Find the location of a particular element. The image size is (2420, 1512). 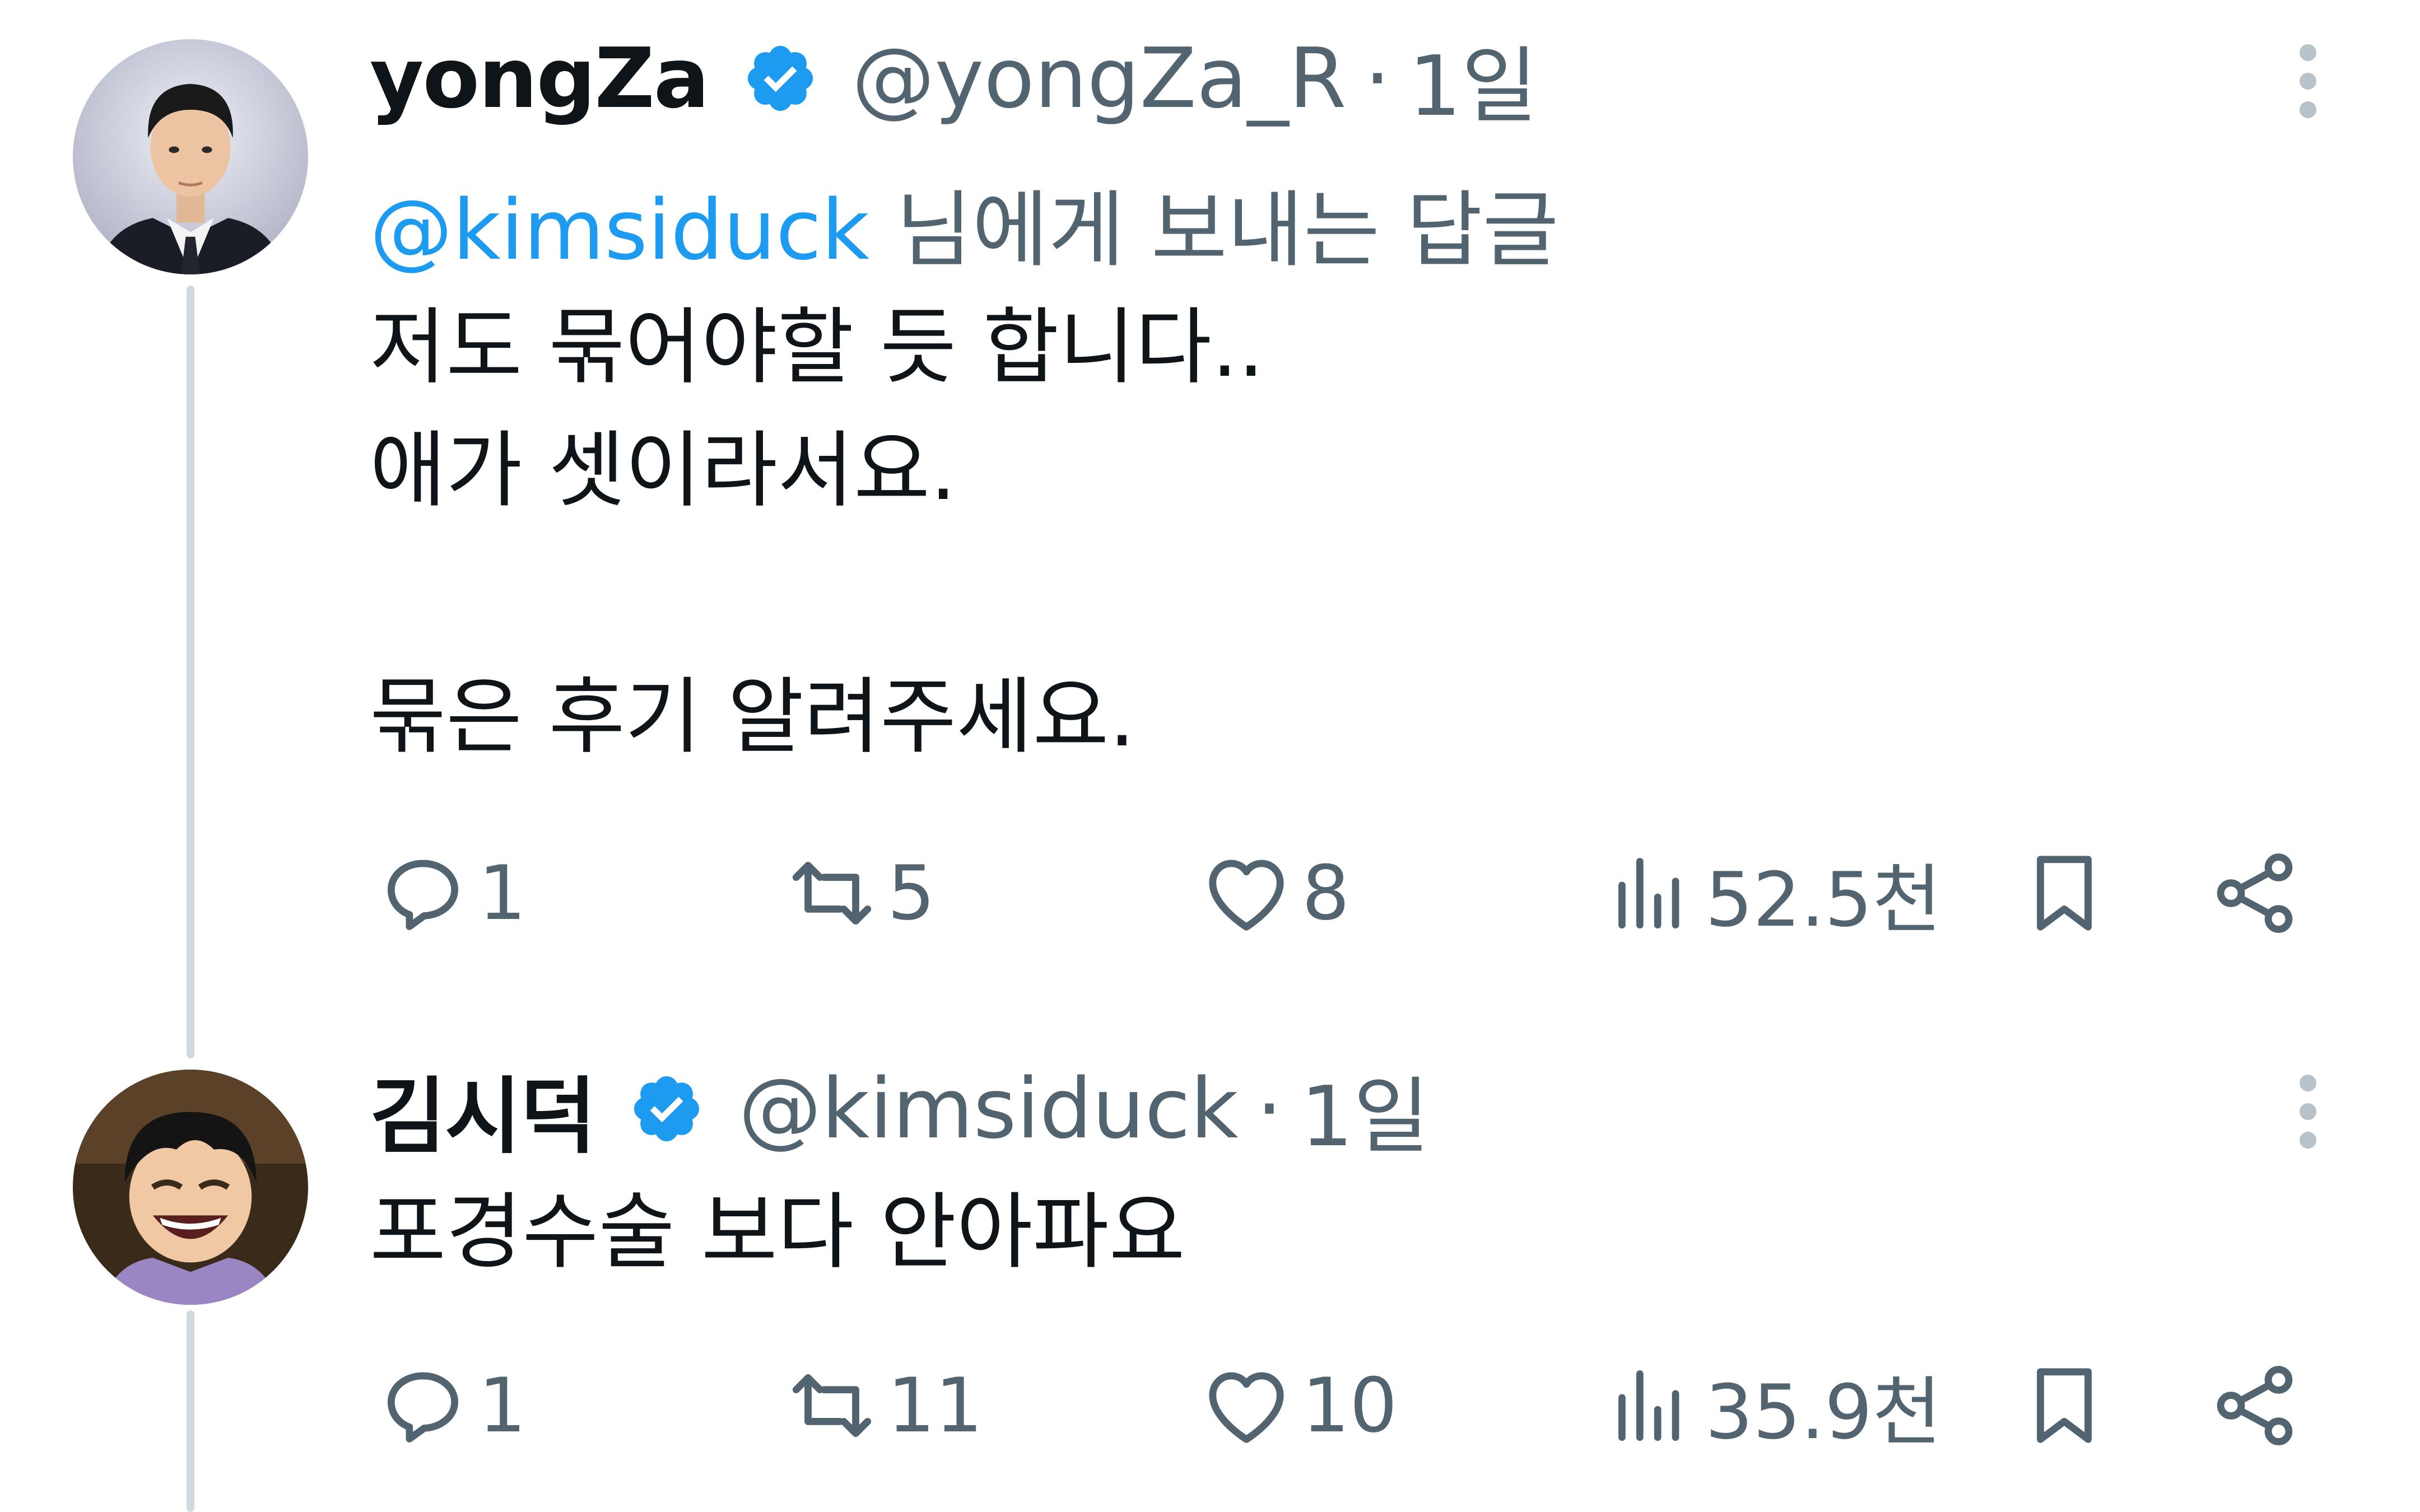

replying-to-line: @kimsiduck 님에게 보내는 답글 is located at coordinates (964, 223).